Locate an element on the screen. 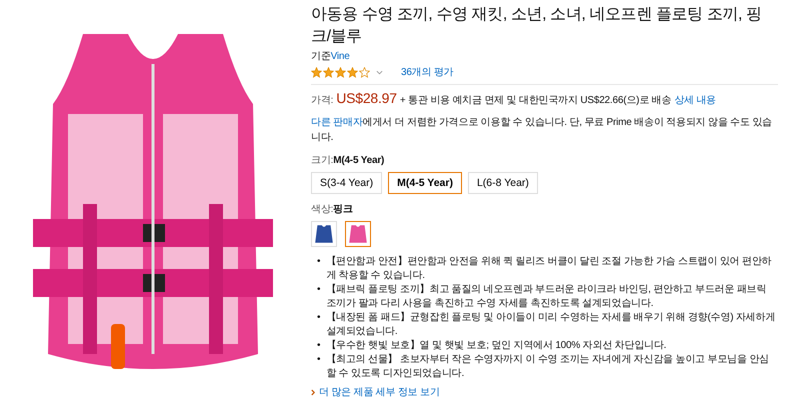 This screenshot has height=418, width=786. more-details-link: 더 많은 제품 세부 정보 보기 is located at coordinates (379, 392).